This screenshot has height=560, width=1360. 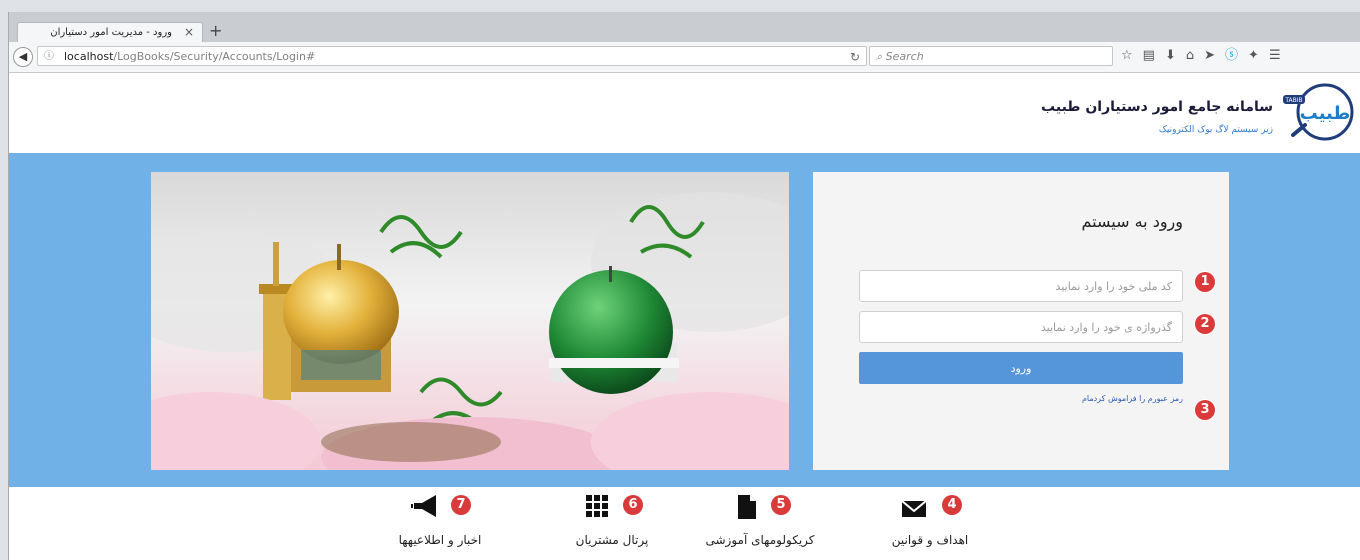 I want to click on site-title: سامانه جامع امور دستیاران طبیب, so click(x=1157, y=107).